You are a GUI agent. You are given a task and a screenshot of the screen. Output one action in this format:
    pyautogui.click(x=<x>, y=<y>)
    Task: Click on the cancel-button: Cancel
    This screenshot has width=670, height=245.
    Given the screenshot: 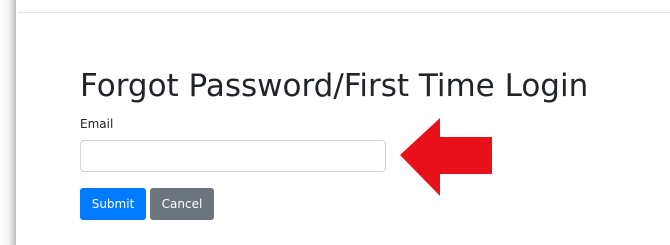 What is the action you would take?
    pyautogui.click(x=182, y=204)
    